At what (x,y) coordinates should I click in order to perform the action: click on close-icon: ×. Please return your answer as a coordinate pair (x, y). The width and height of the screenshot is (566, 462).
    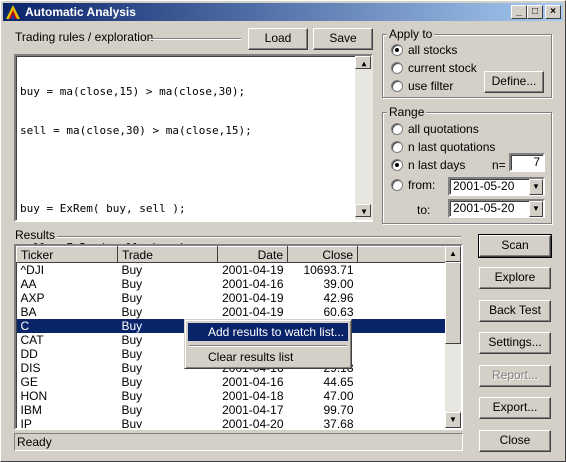
    Looking at the image, I should click on (553, 11).